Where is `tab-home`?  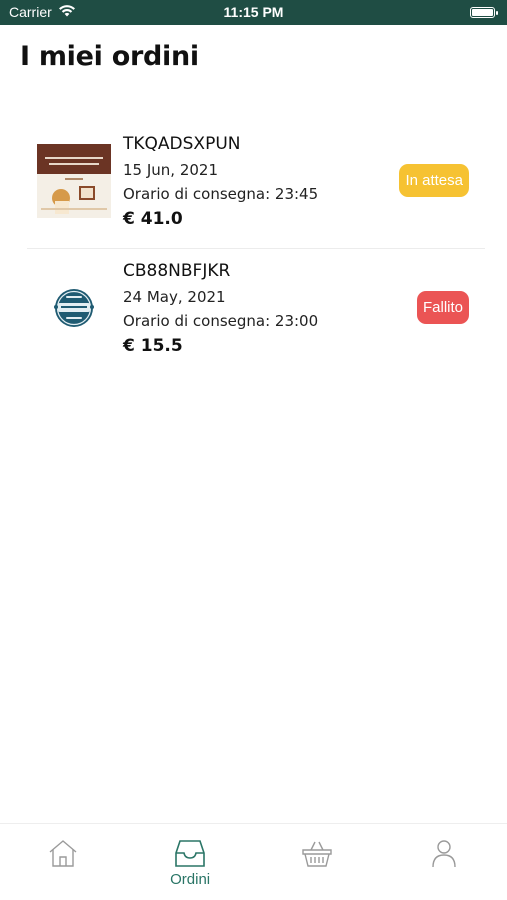 tab-home is located at coordinates (63, 862).